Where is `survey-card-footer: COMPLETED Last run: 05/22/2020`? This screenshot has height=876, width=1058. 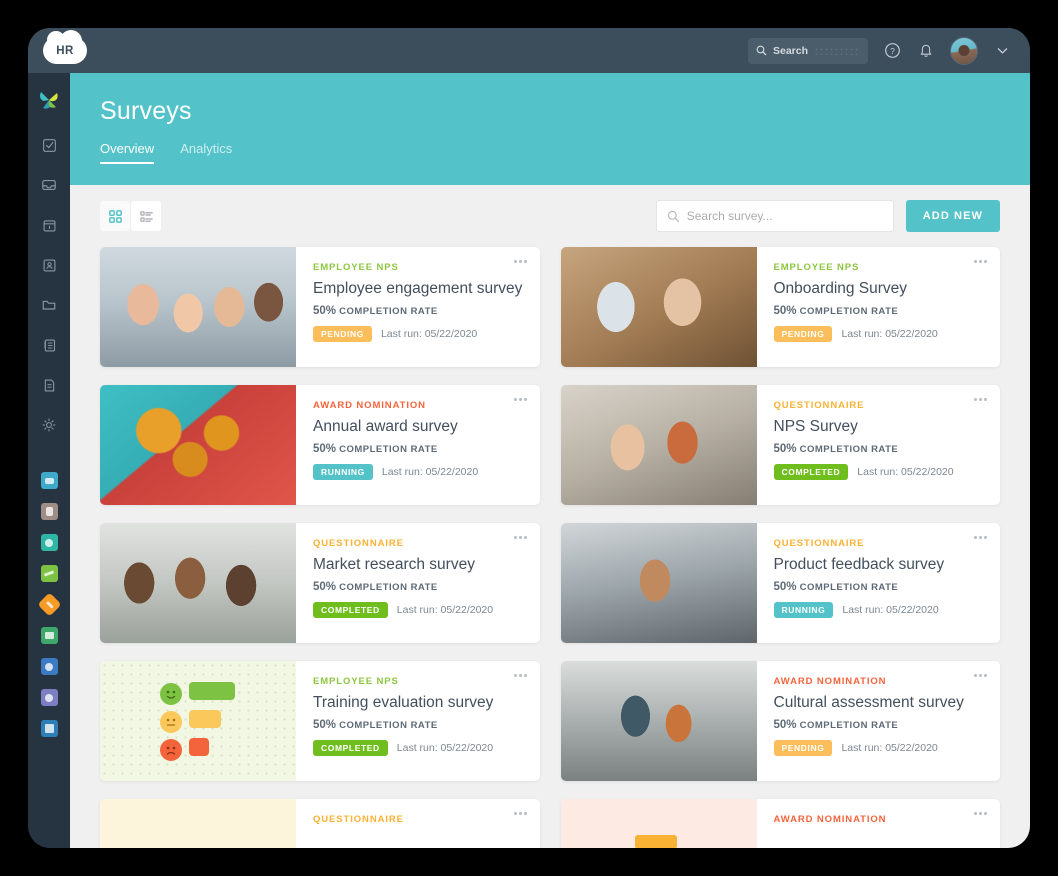 survey-card-footer: COMPLETED Last run: 05/22/2020 is located at coordinates (419, 610).